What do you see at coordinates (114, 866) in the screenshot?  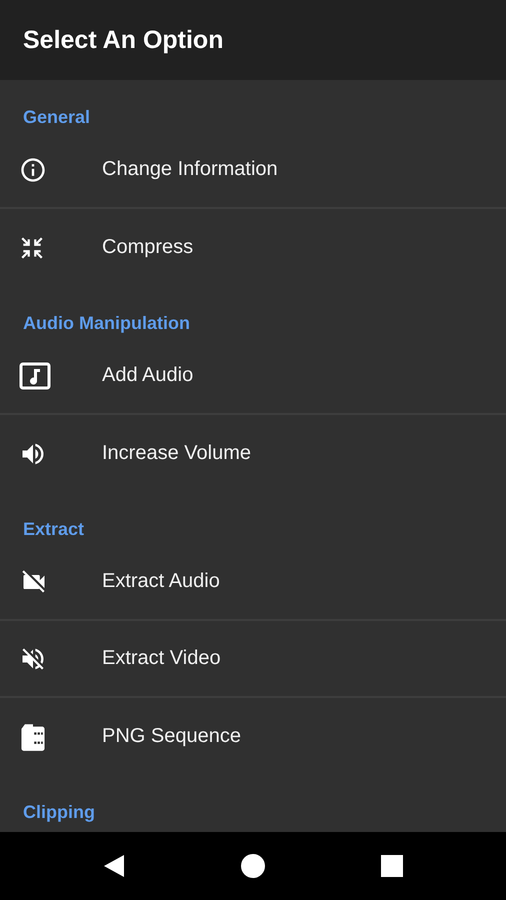 I see `back-icon` at bounding box center [114, 866].